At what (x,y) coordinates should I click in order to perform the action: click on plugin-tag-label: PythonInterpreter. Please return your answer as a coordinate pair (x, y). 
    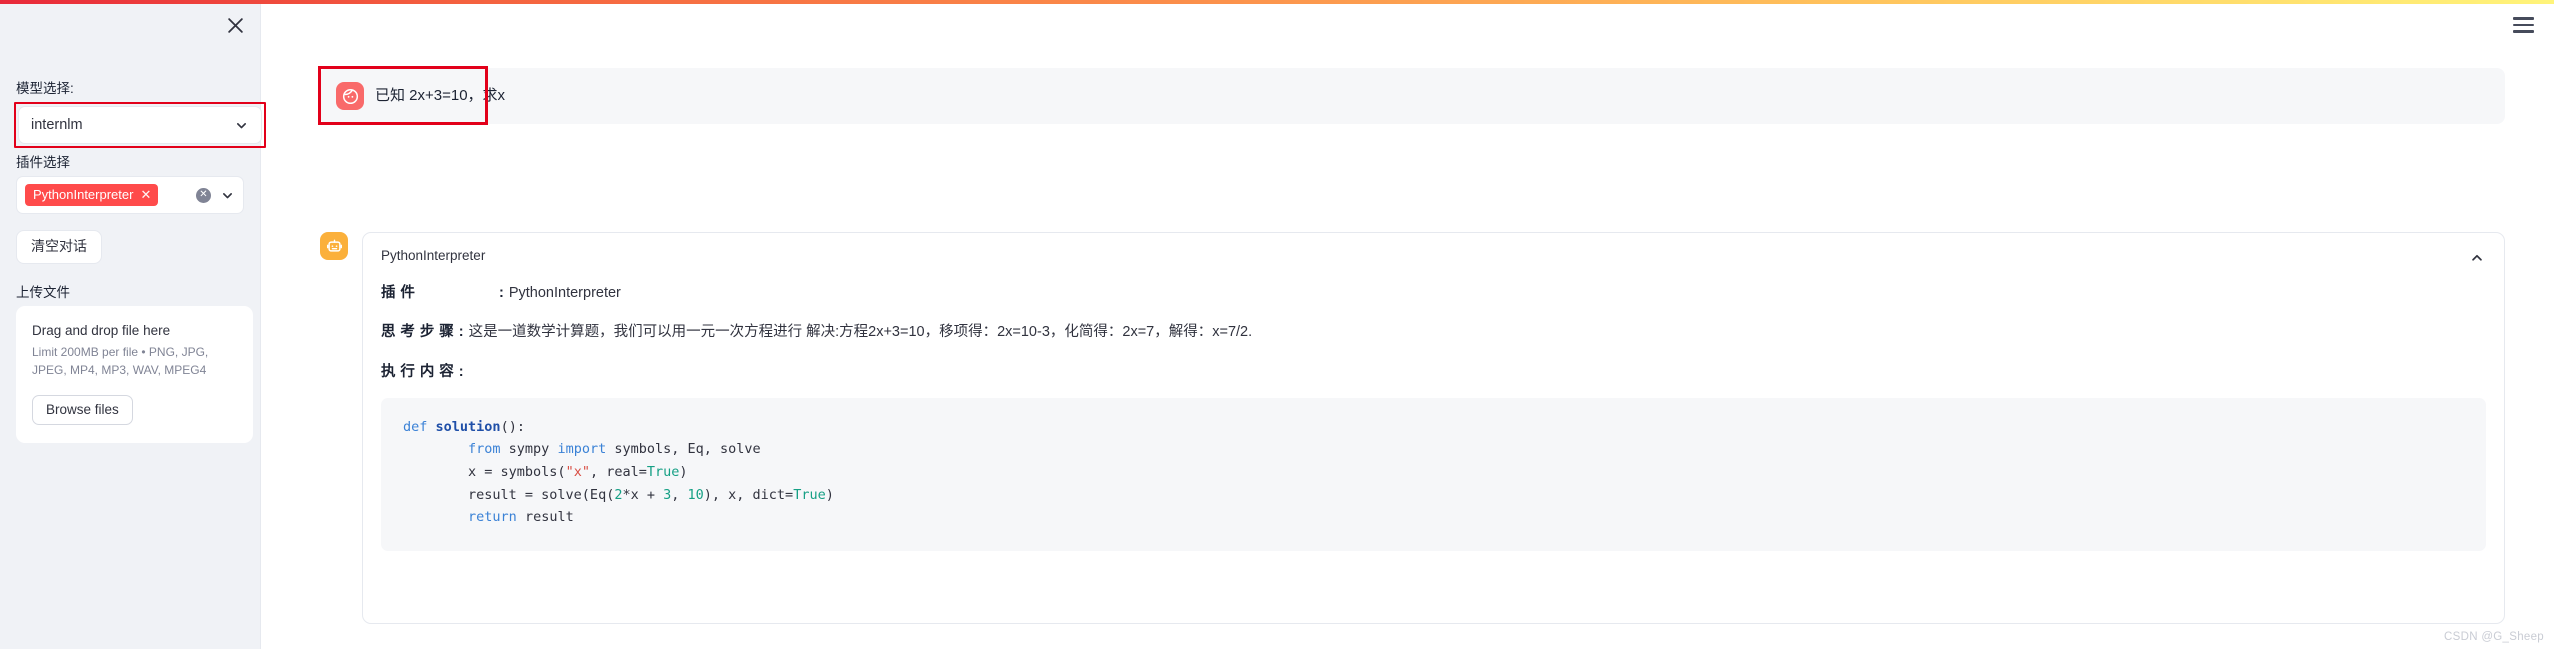
    Looking at the image, I should click on (83, 195).